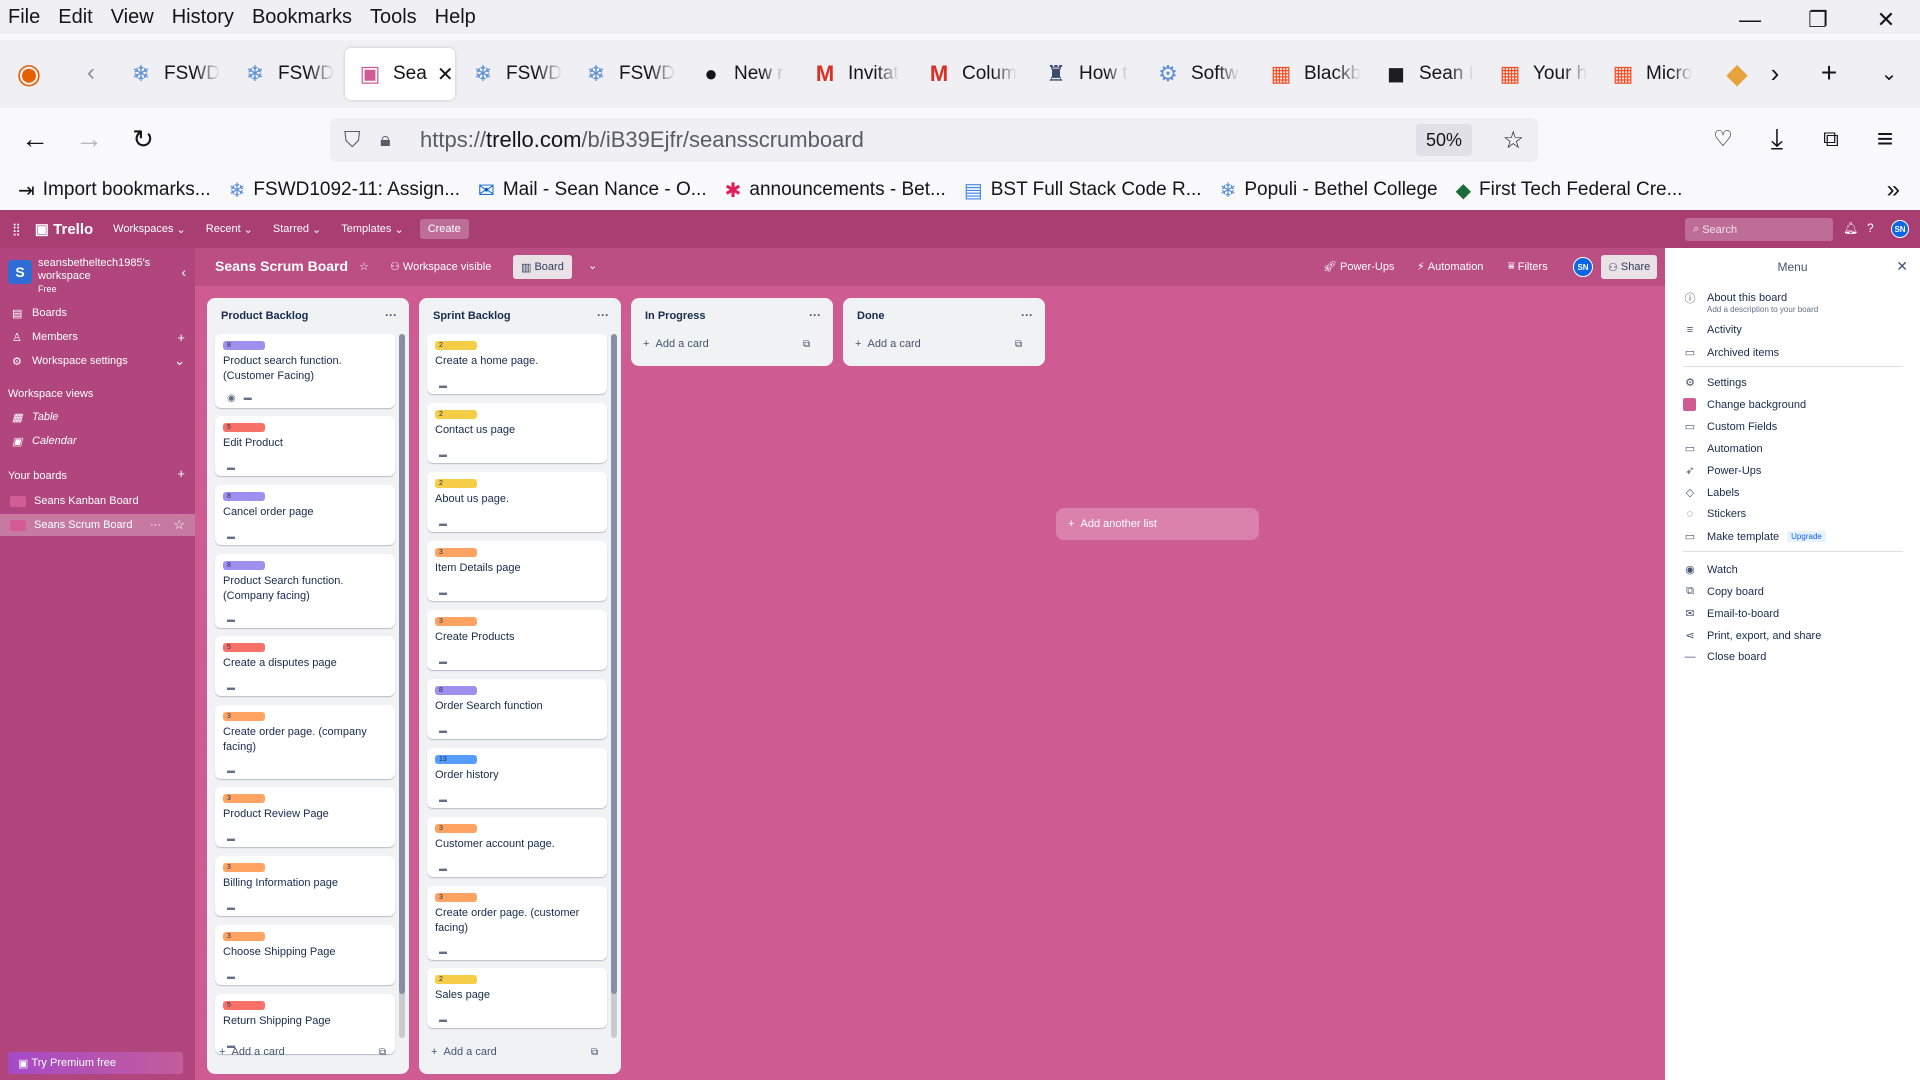 The image size is (1920, 1080). I want to click on list-scrollbar-thumb, so click(614, 664).